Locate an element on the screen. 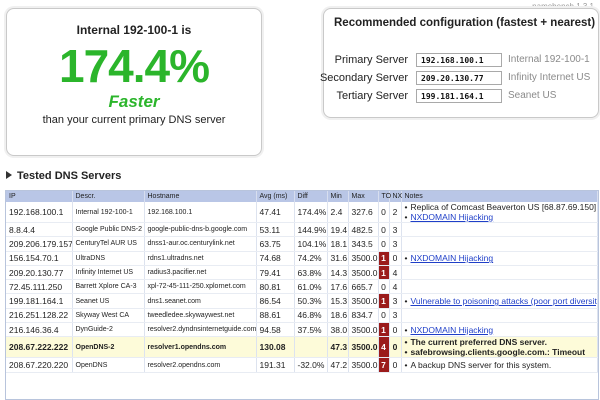 This screenshot has height=400, width=600. tested-servers-toggle: Tested DNS Servers is located at coordinates (63, 176).